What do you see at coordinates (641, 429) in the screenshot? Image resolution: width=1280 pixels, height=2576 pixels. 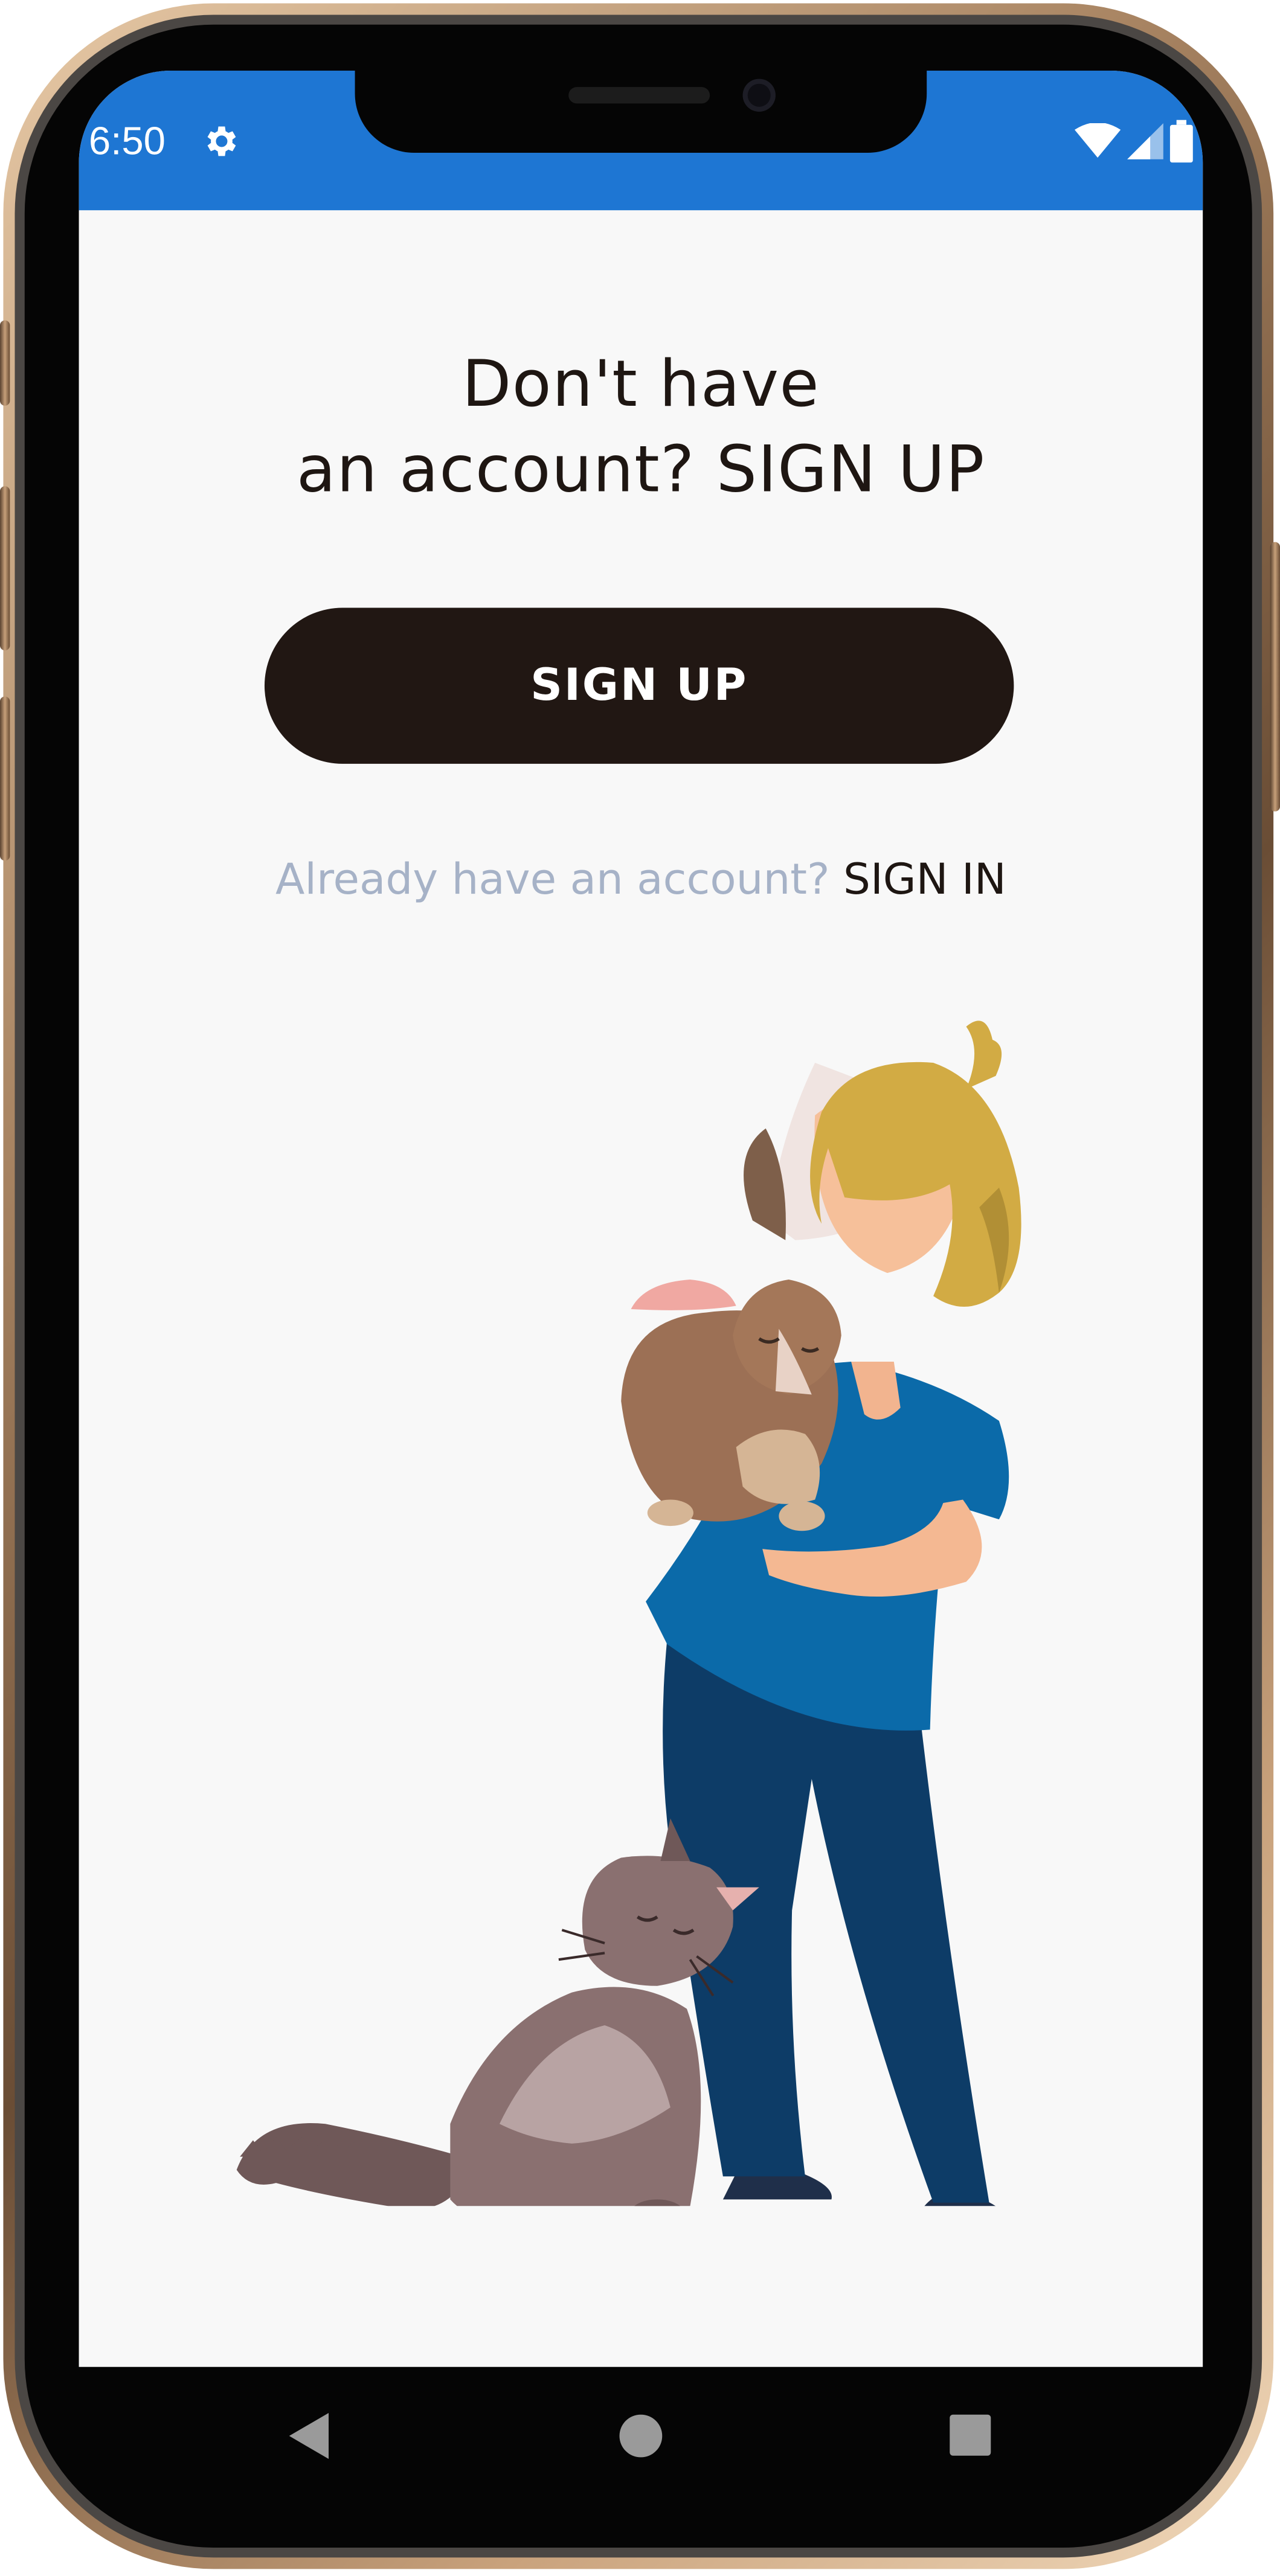 I see `page-title: Don't have an account? SIGN UP` at bounding box center [641, 429].